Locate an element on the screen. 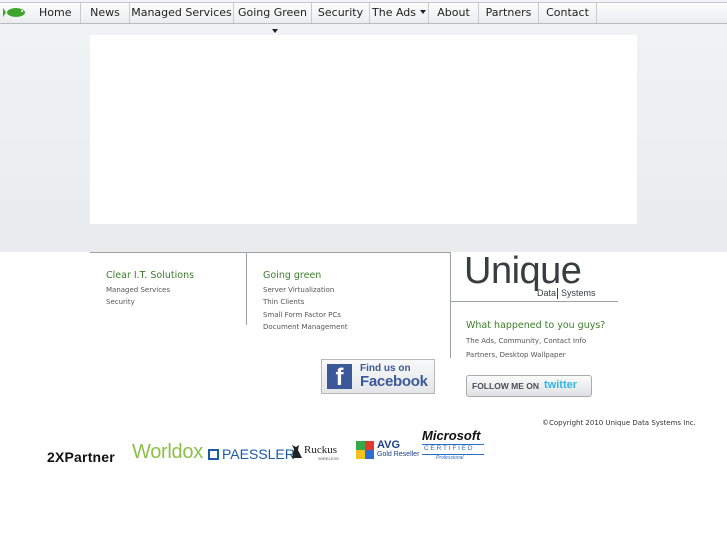 This screenshot has height=545, width=727. brand-tagline-systems: Systems is located at coordinates (578, 293).